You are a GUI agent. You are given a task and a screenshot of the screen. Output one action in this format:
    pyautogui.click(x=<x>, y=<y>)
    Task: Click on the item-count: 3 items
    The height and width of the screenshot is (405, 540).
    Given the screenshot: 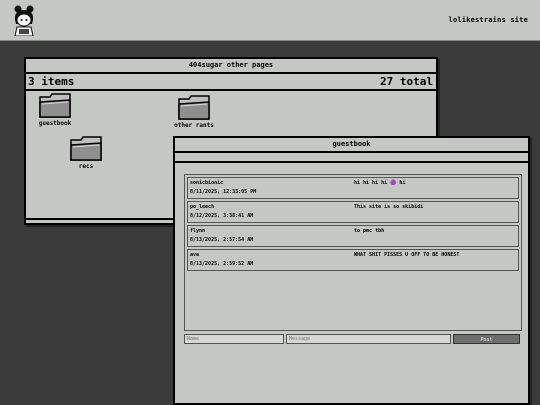 What is the action you would take?
    pyautogui.click(x=51, y=81)
    